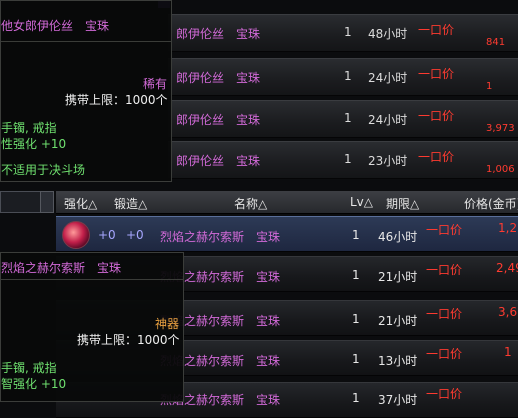  I want to click on tooltip-rarity: 神器, so click(167, 324).